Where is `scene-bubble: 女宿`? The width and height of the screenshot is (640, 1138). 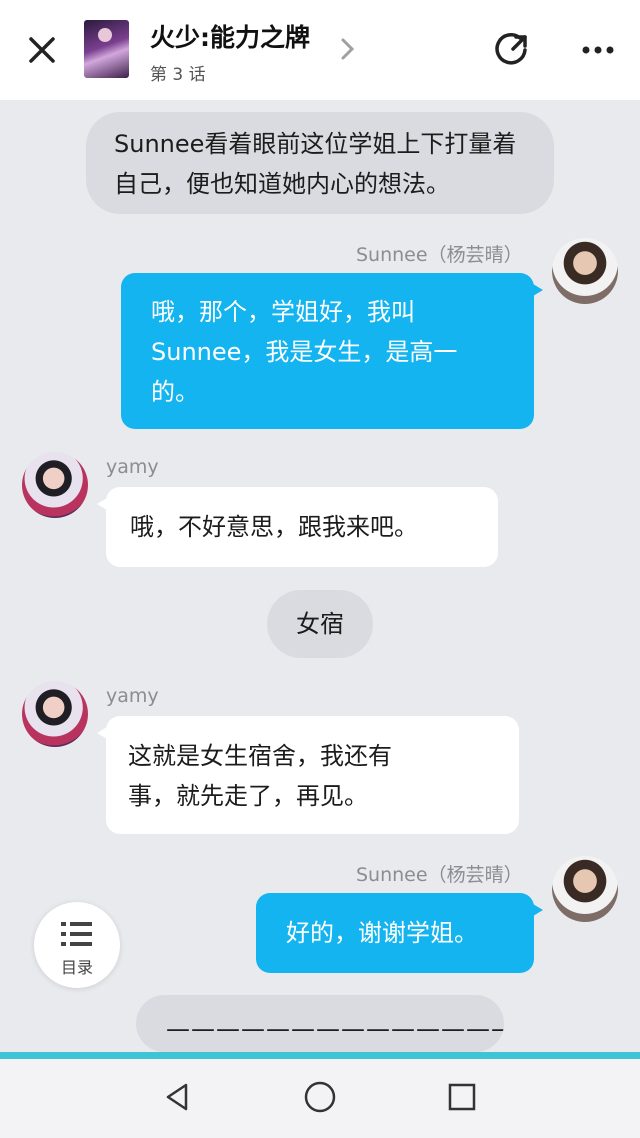
scene-bubble: 女宿 is located at coordinates (320, 624).